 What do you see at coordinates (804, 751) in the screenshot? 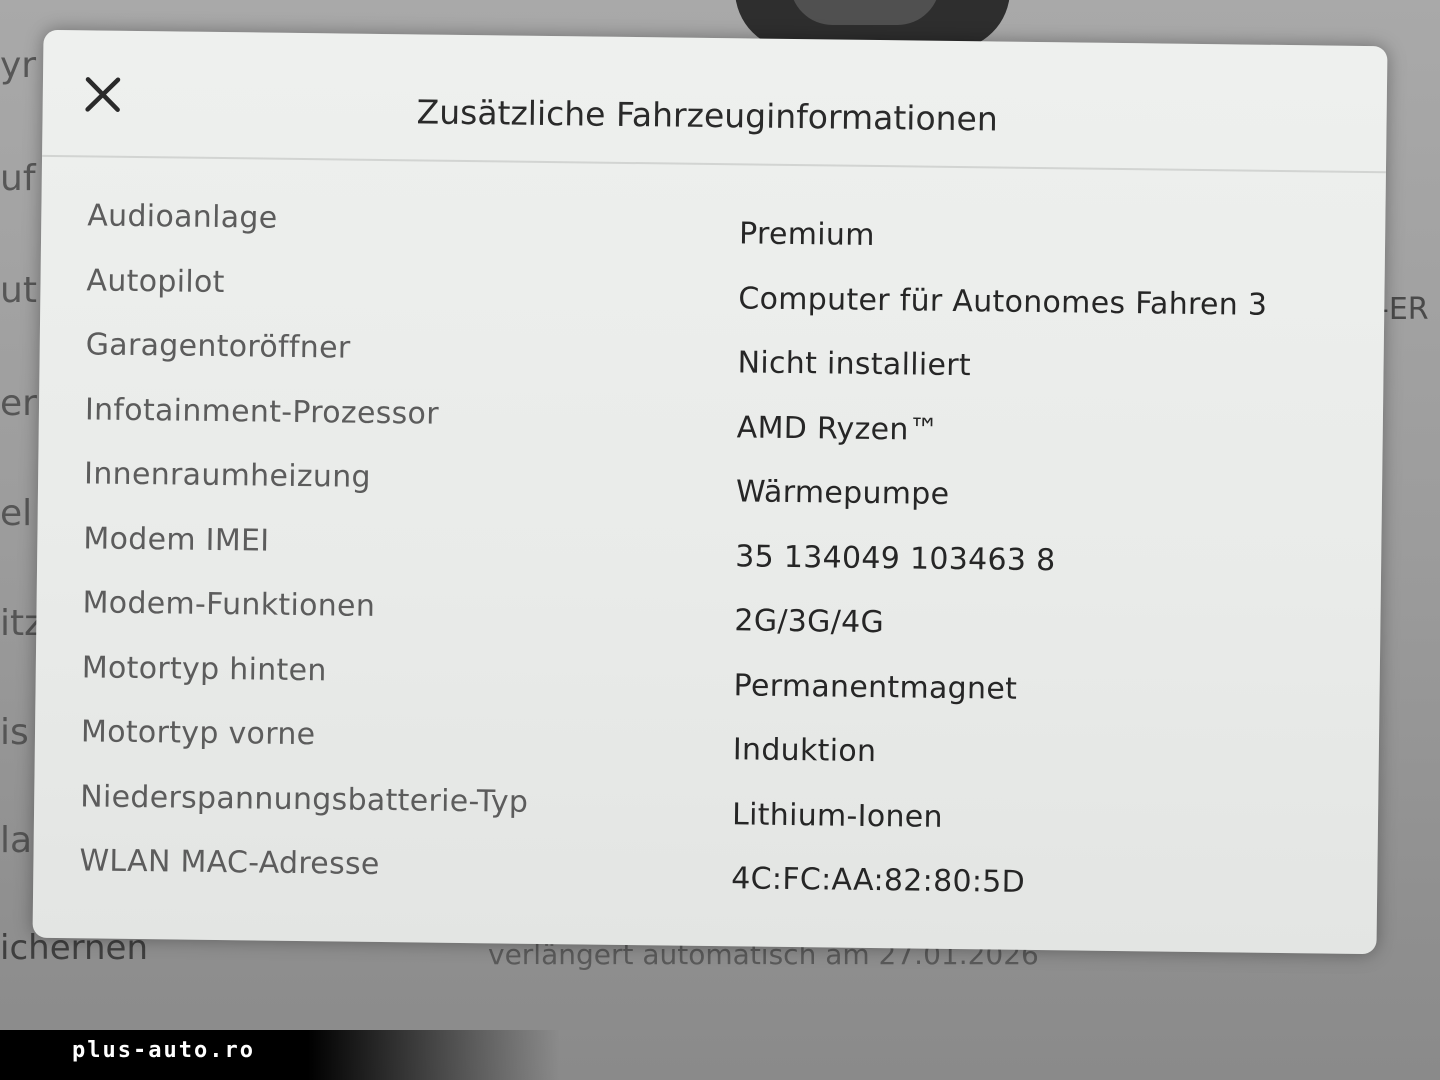
I see `info-value: Induktion` at bounding box center [804, 751].